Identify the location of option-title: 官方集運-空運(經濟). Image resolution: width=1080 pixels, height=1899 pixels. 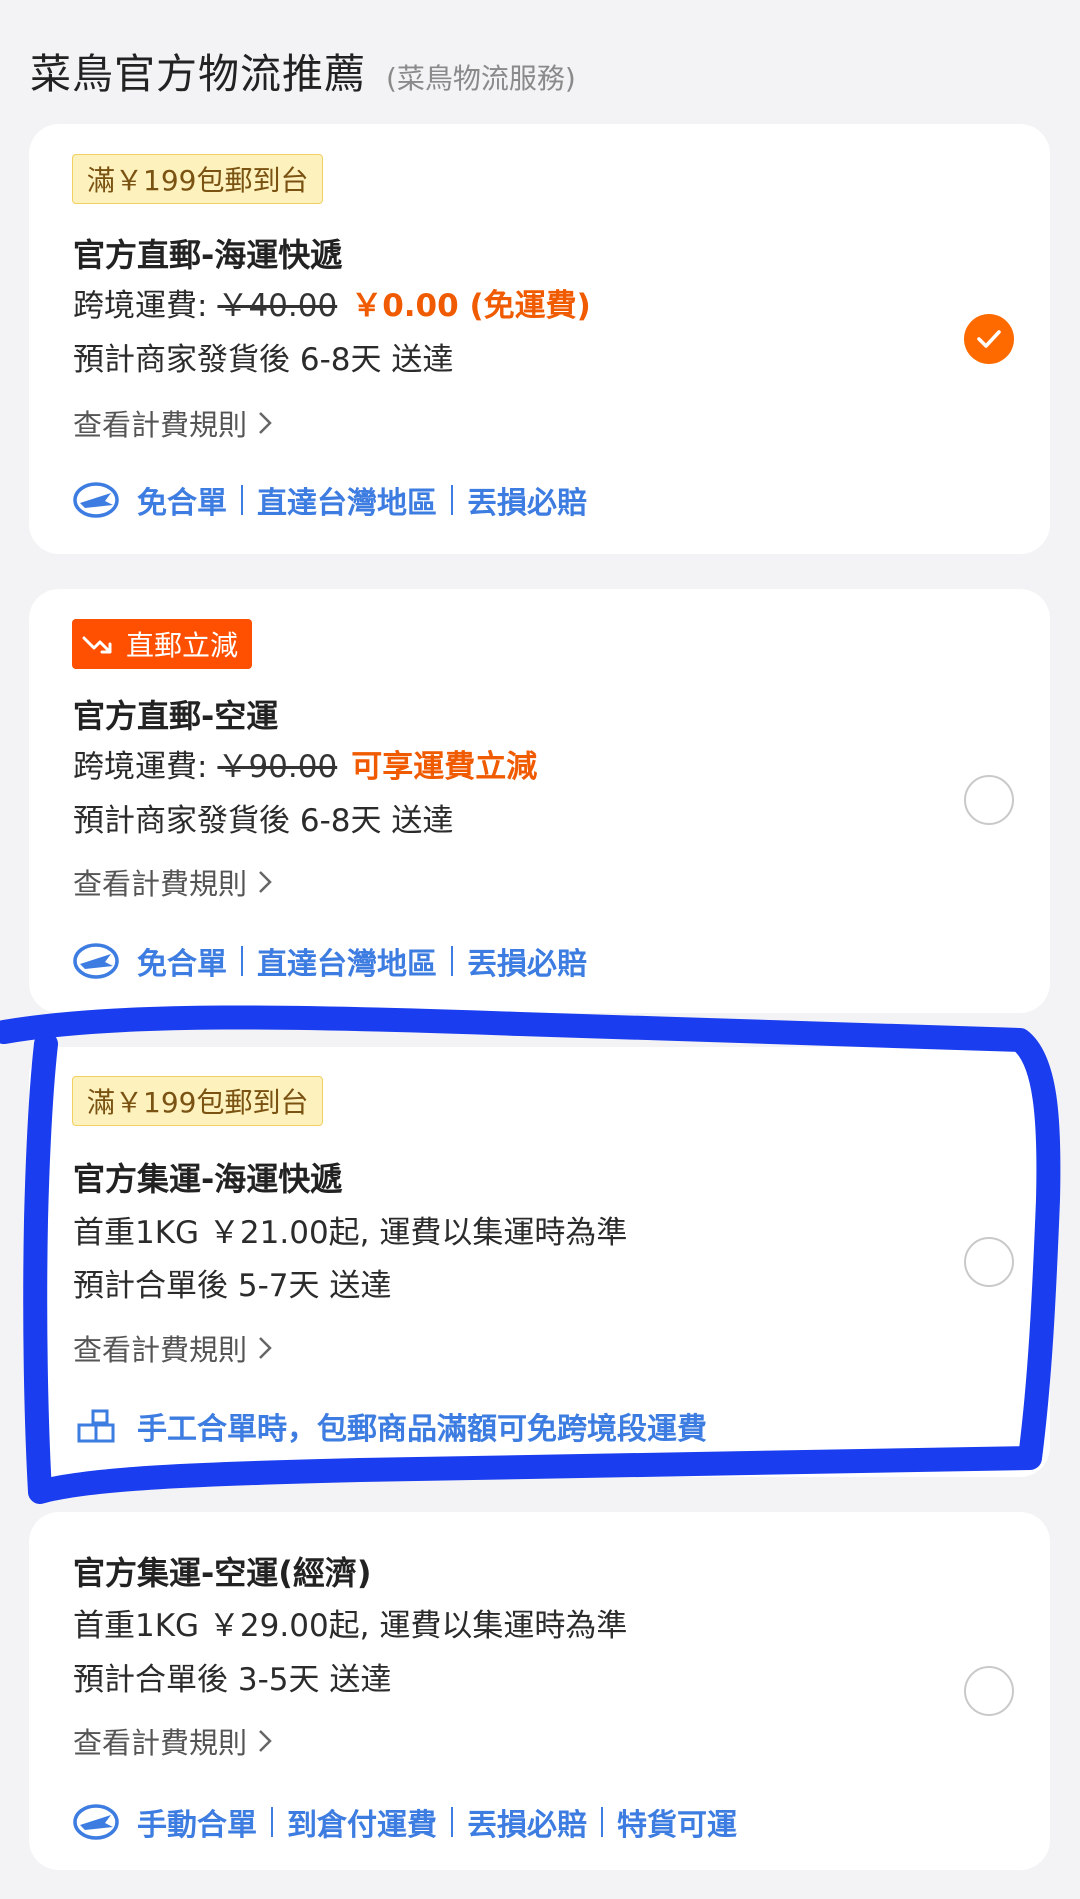
(222, 1573).